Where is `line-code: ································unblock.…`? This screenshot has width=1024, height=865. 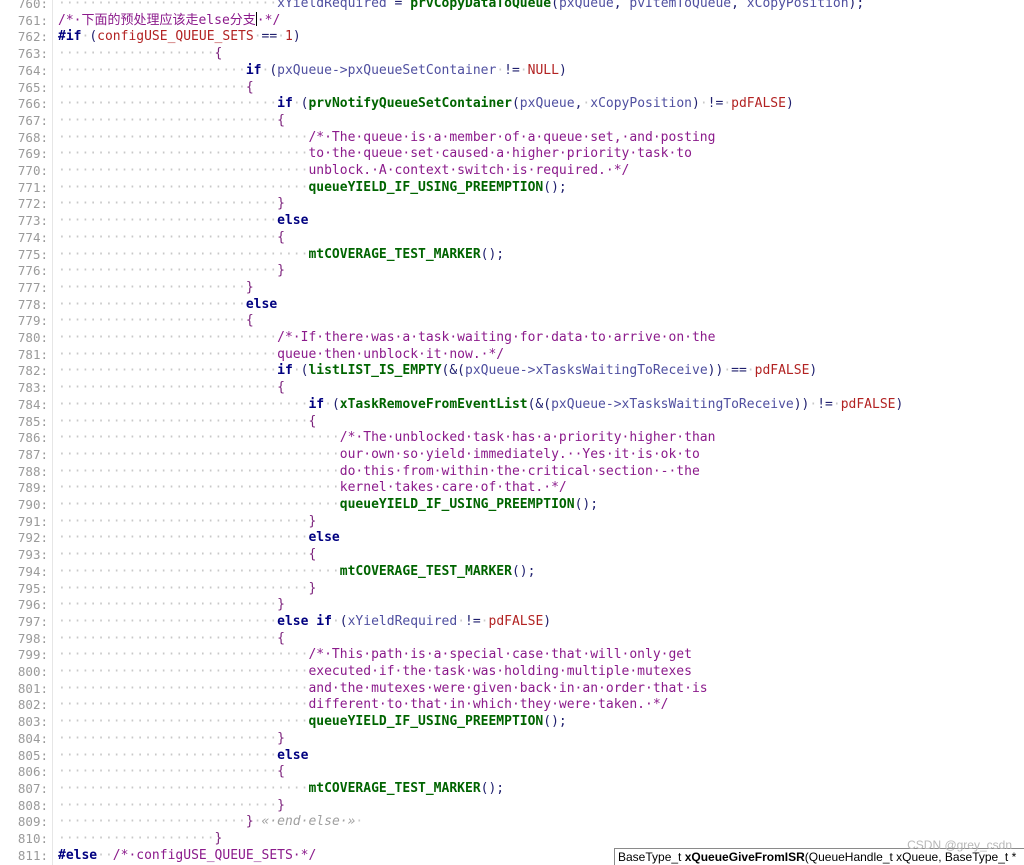
line-code: ································unblock.… is located at coordinates (343, 170).